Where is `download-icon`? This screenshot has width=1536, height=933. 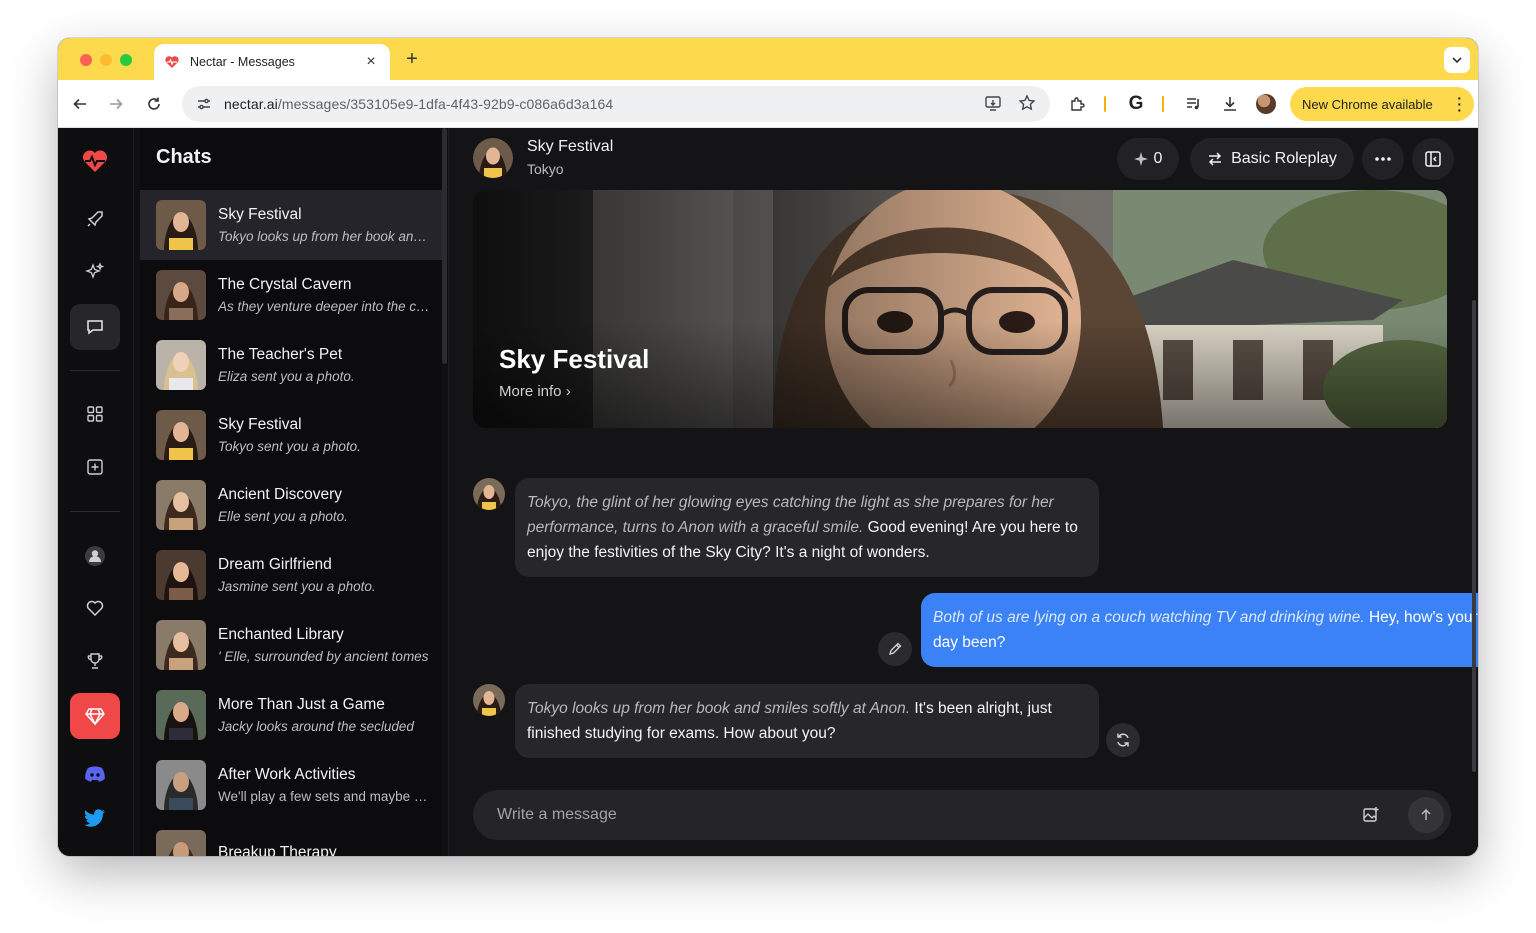 download-icon is located at coordinates (1230, 104).